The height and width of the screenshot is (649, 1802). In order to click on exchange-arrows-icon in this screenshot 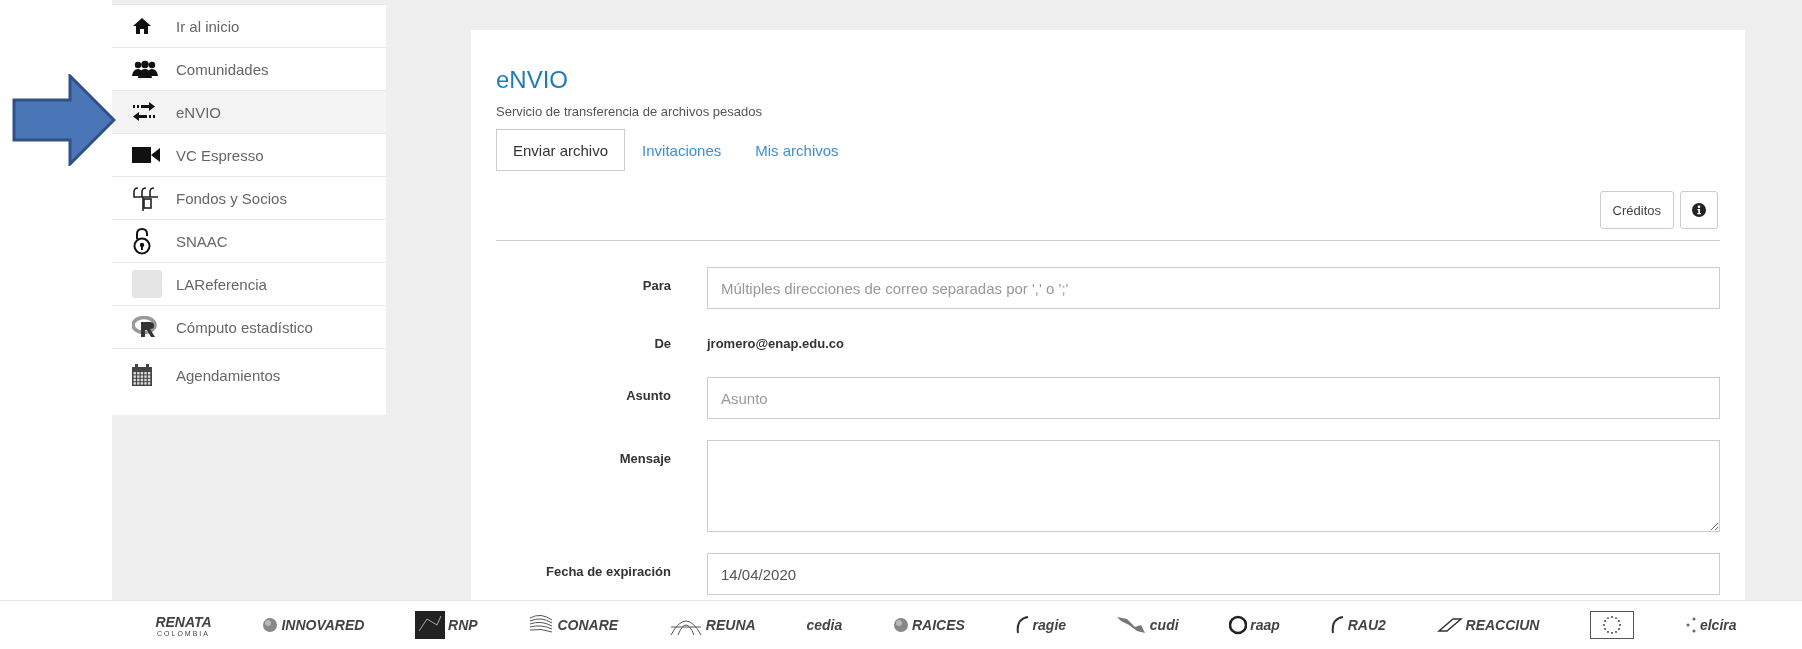, I will do `click(144, 112)`.